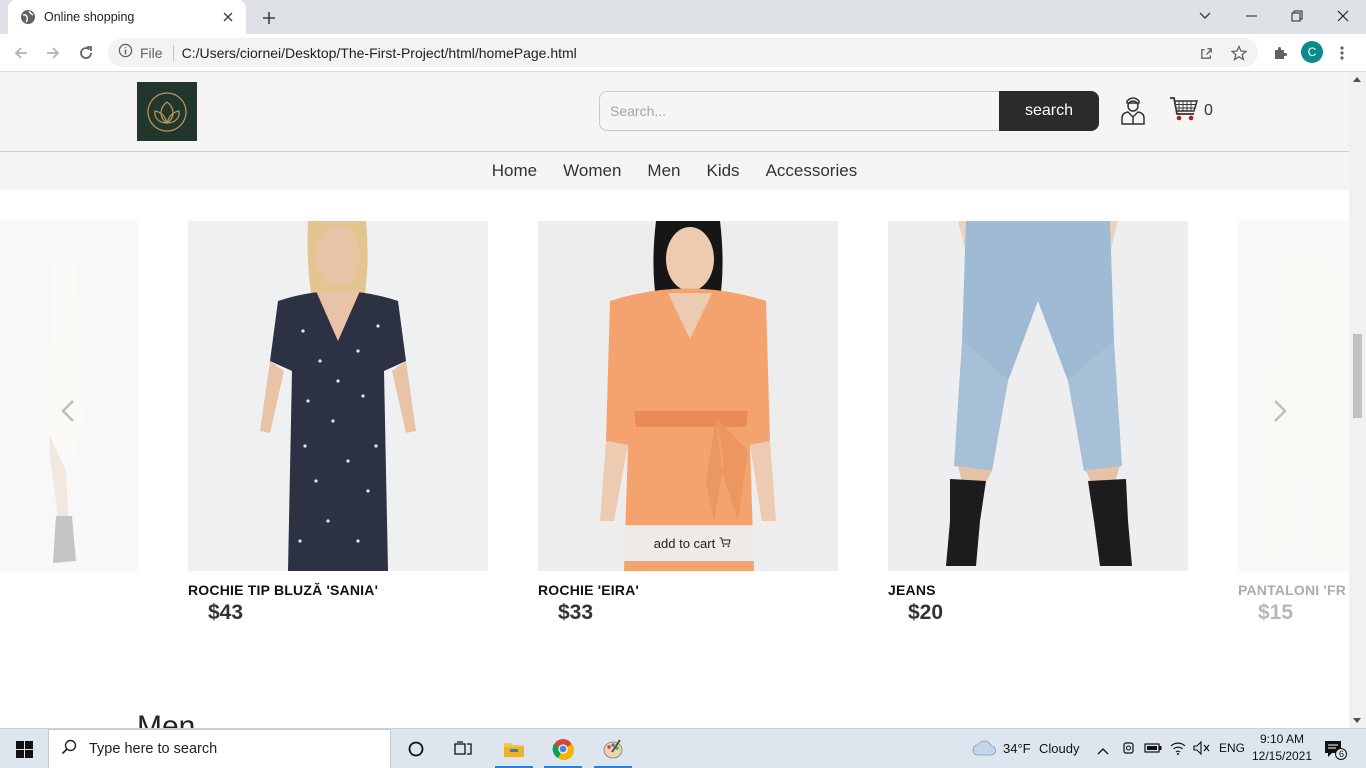 The image size is (1366, 768). Describe the element at coordinates (1282, 739) in the screenshot. I see `clock-time: 9:10 AM` at that location.